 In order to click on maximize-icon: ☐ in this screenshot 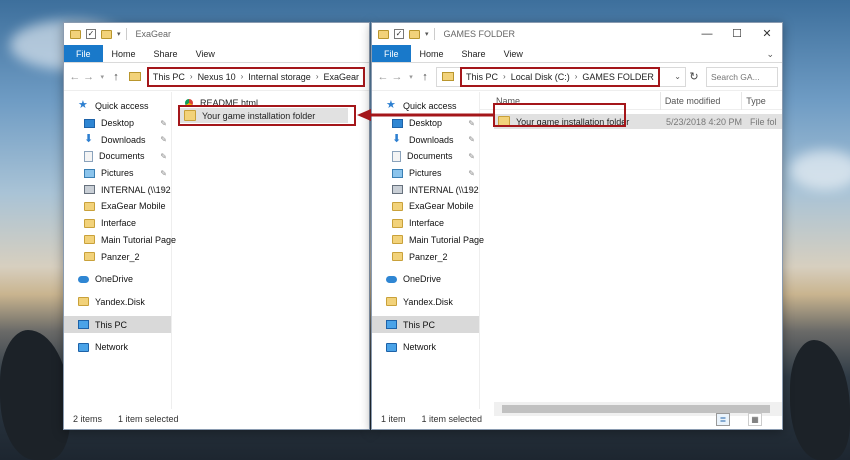, I will do `click(737, 34)`.